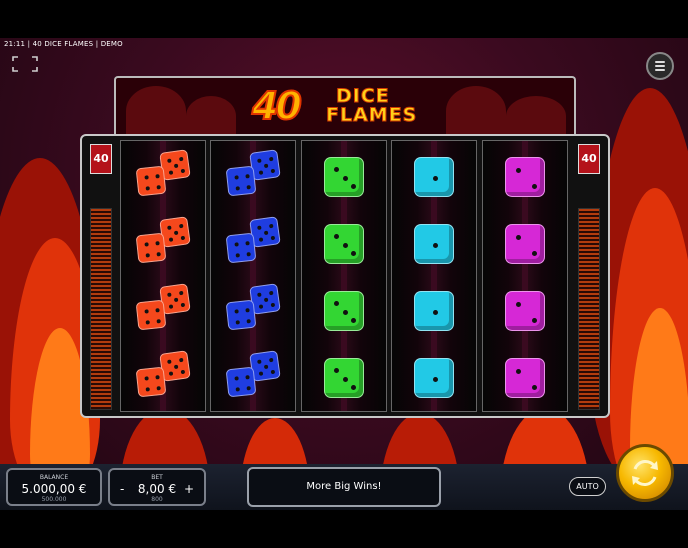 The width and height of the screenshot is (688, 548). I want to click on logo-panel: 40 DICE FLAMES, so click(345, 106).